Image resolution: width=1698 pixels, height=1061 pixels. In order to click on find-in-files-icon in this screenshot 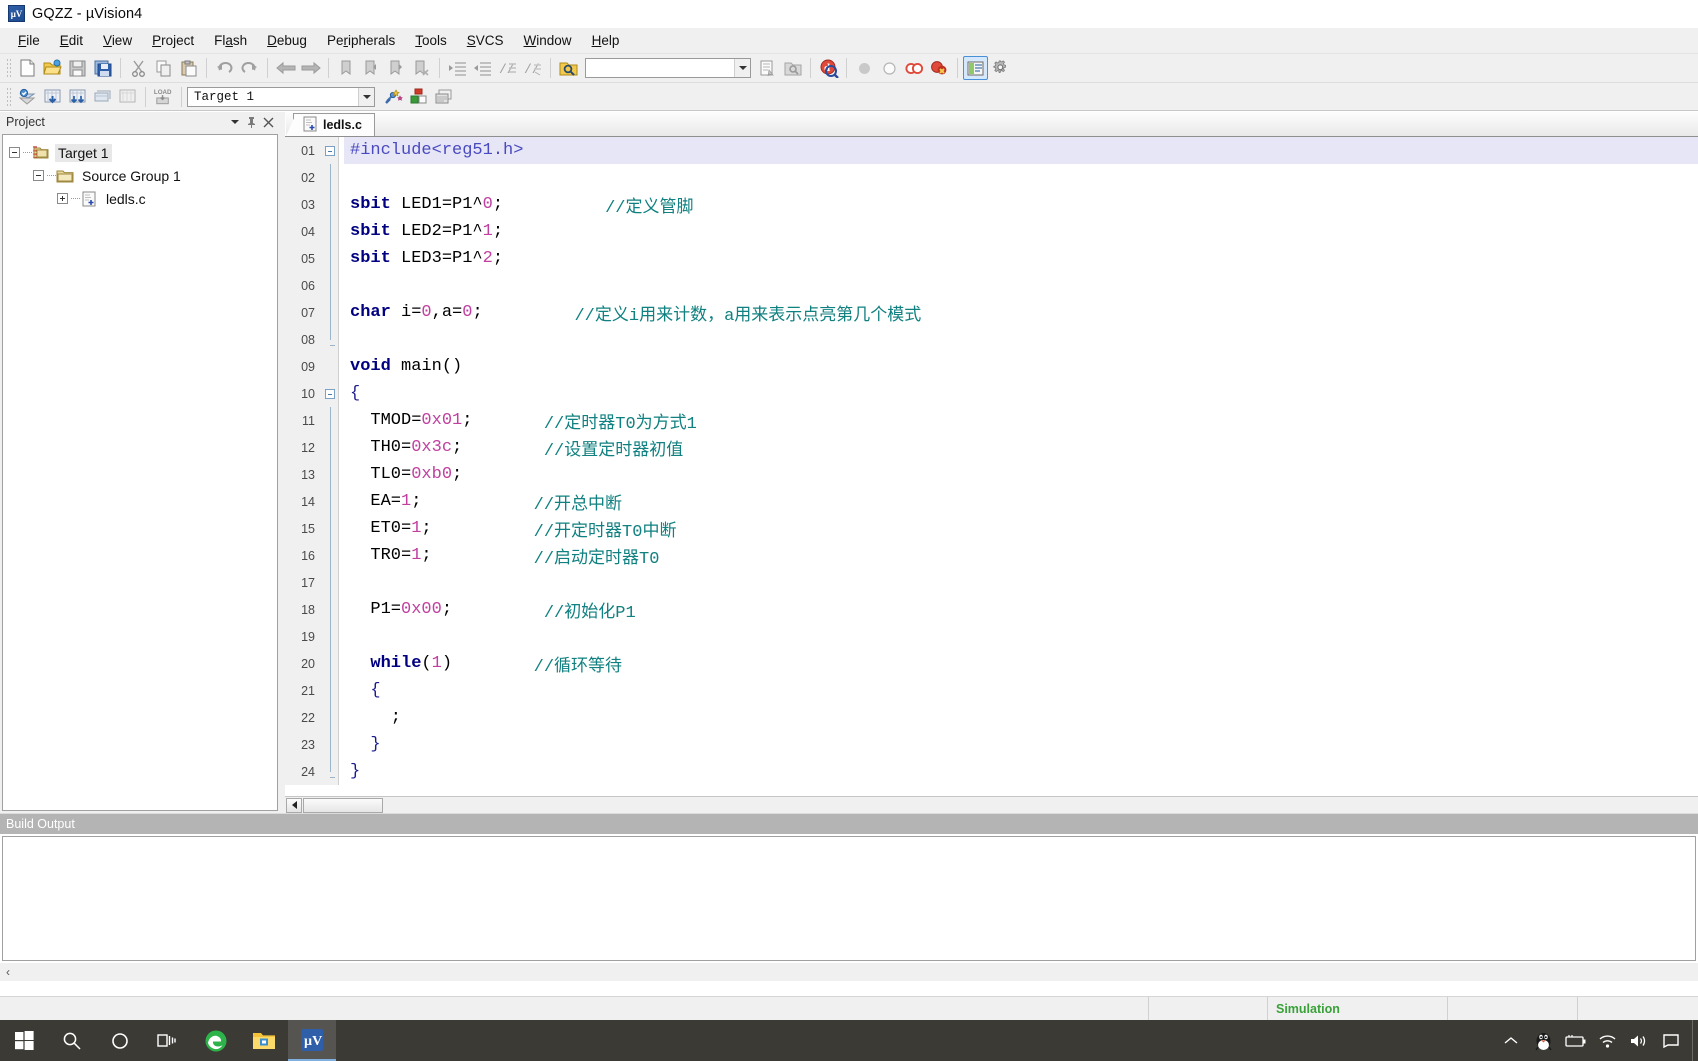, I will do `click(568, 68)`.